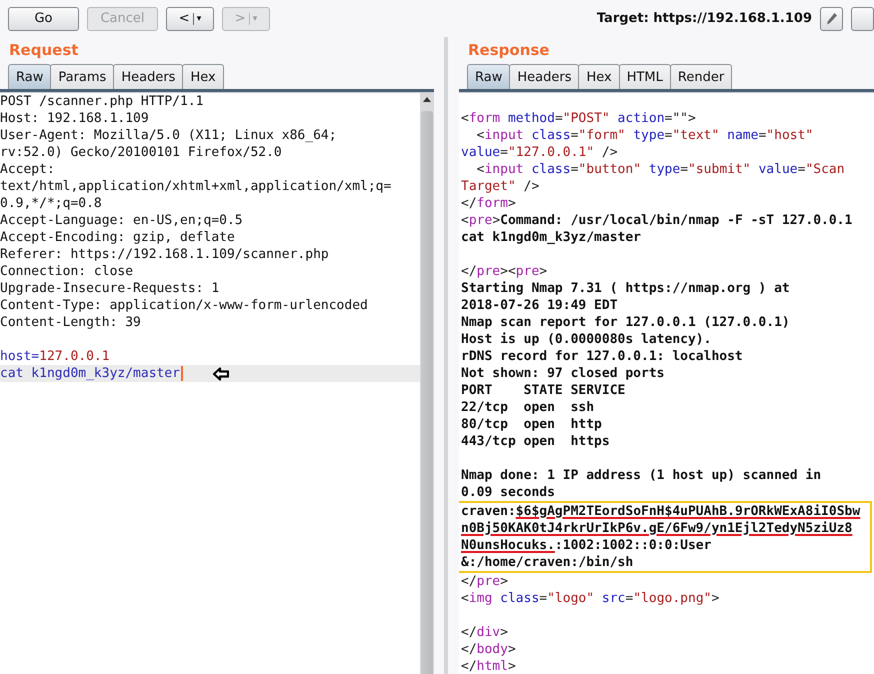 Image resolution: width=874 pixels, height=674 pixels. Describe the element at coordinates (500, 186) in the screenshot. I see `code-line: Target" />` at that location.